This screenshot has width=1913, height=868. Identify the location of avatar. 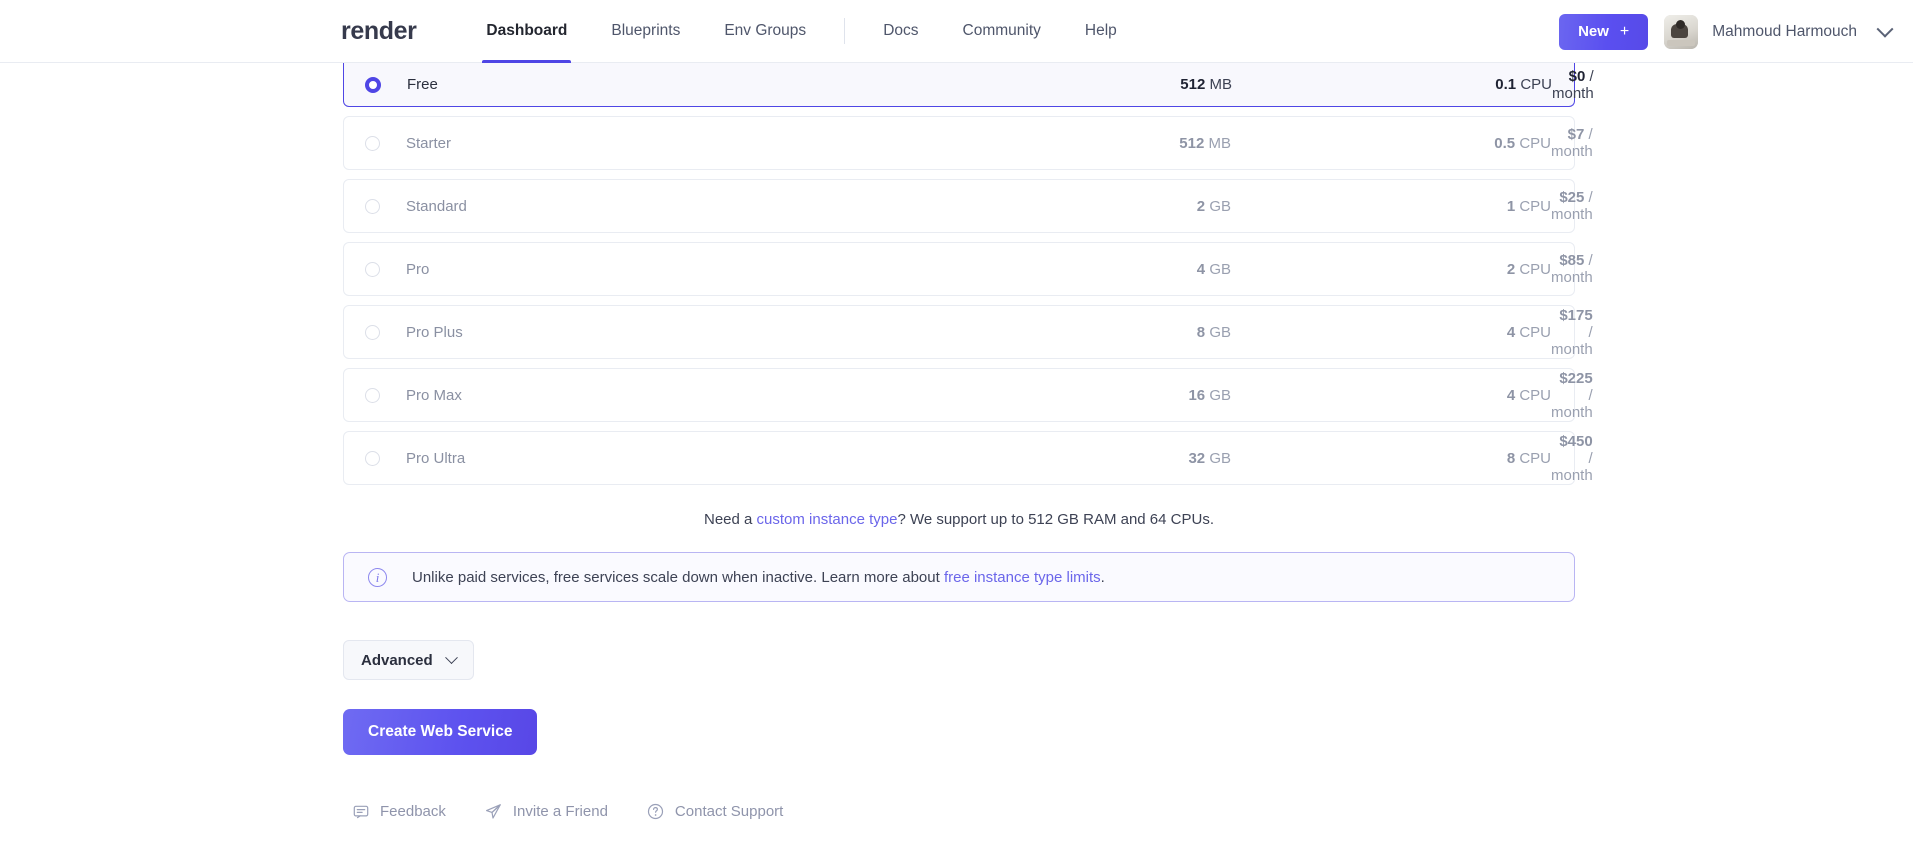
(1681, 31).